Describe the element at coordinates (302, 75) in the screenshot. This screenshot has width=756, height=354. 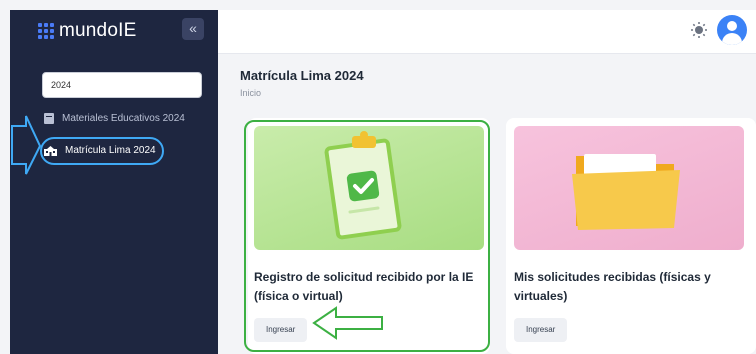
I see `page-title: Matrícula Lima 2024` at that location.